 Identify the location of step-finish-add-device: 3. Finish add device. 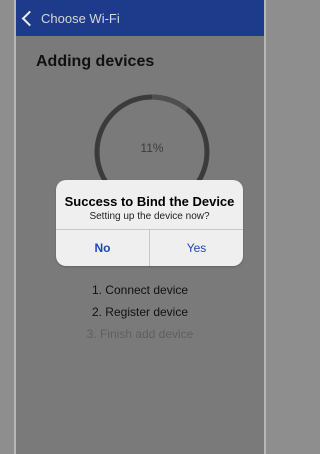
(140, 334).